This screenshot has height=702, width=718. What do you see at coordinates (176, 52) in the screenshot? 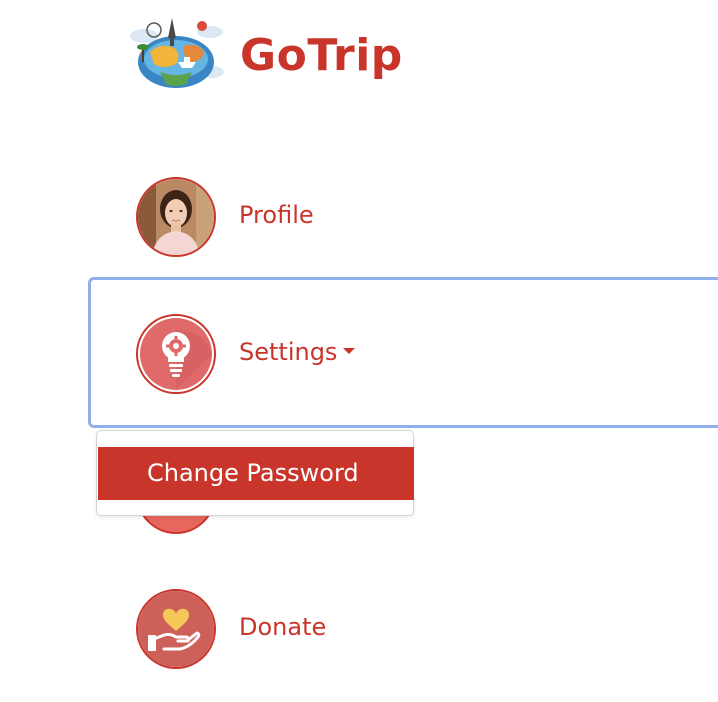
I see `globe-travel-logo-icon` at bounding box center [176, 52].